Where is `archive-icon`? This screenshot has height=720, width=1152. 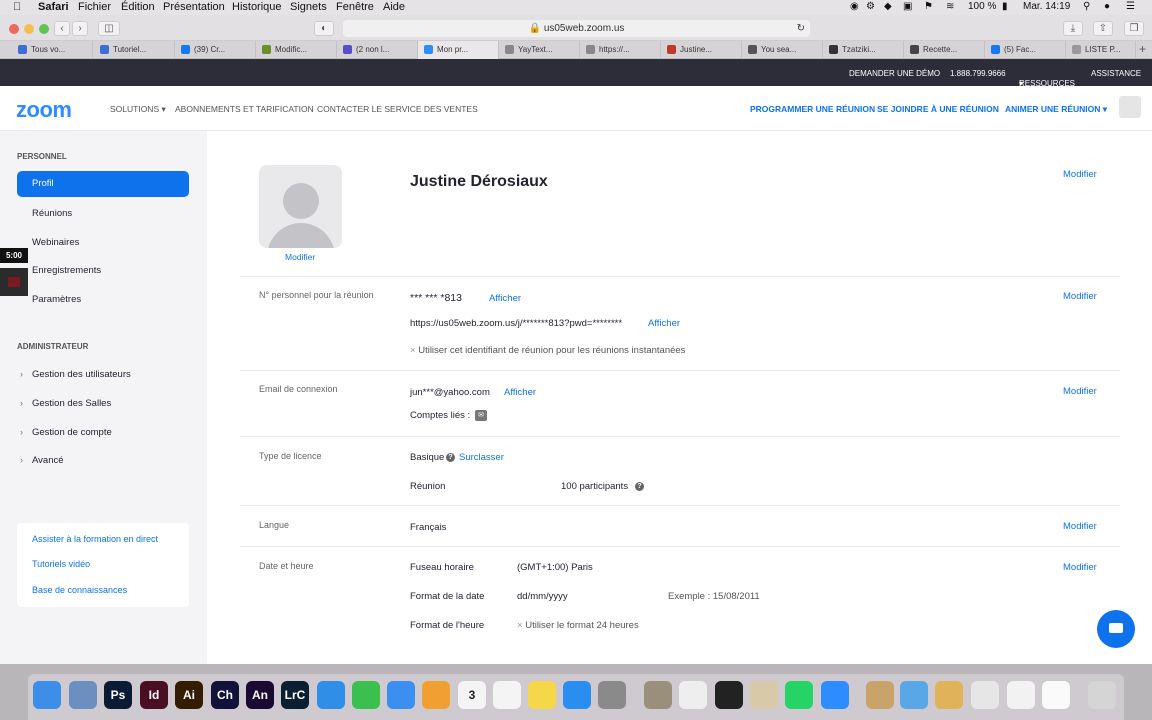 archive-icon is located at coordinates (949, 695).